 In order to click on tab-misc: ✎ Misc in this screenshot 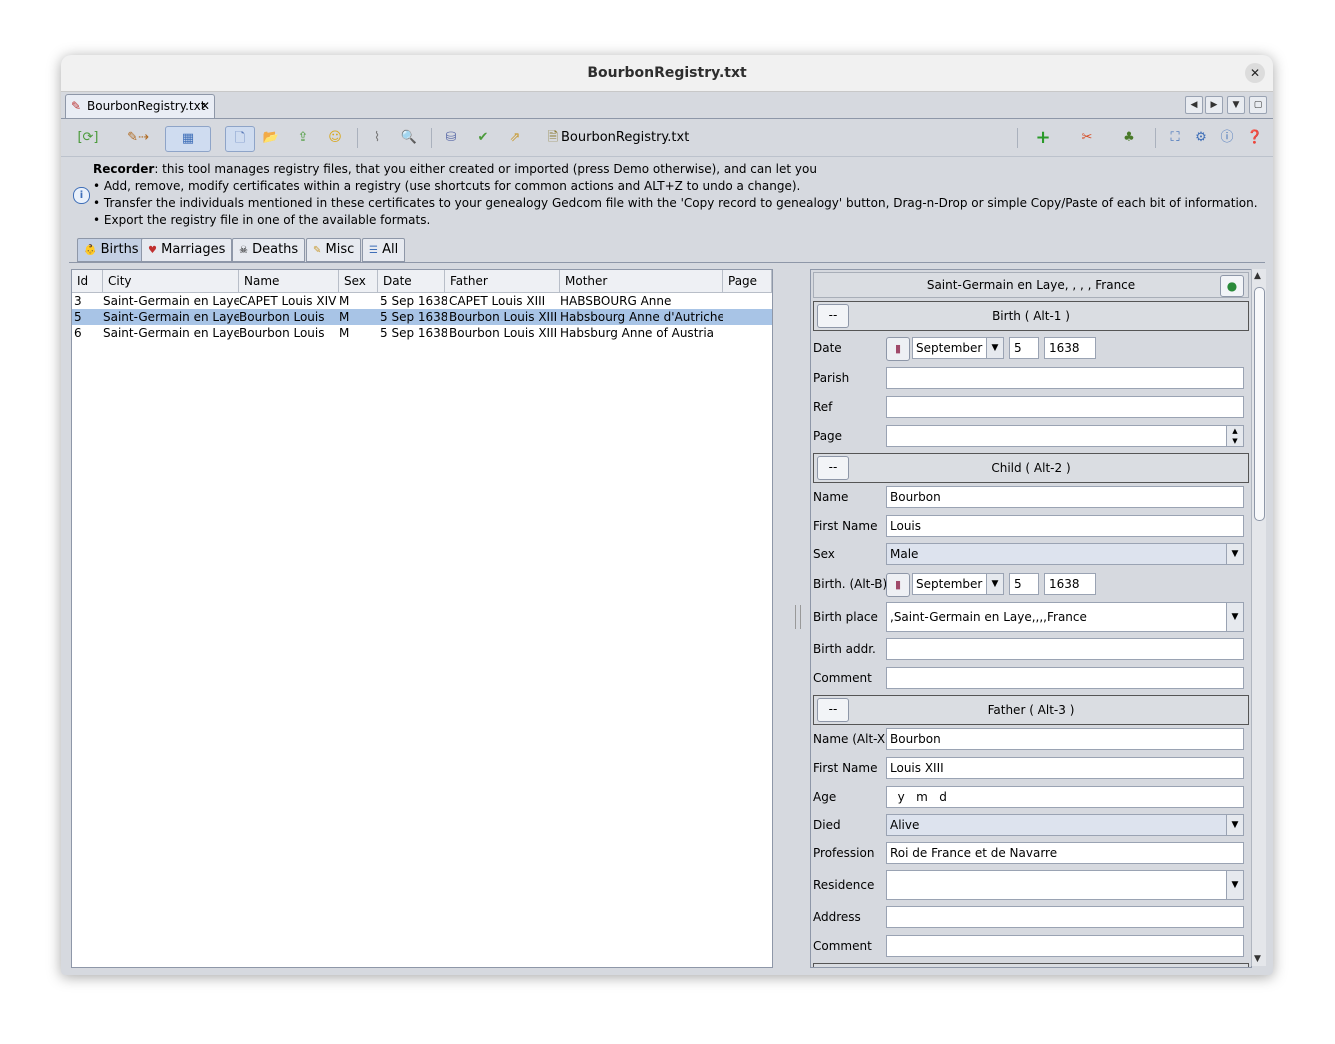, I will do `click(334, 250)`.